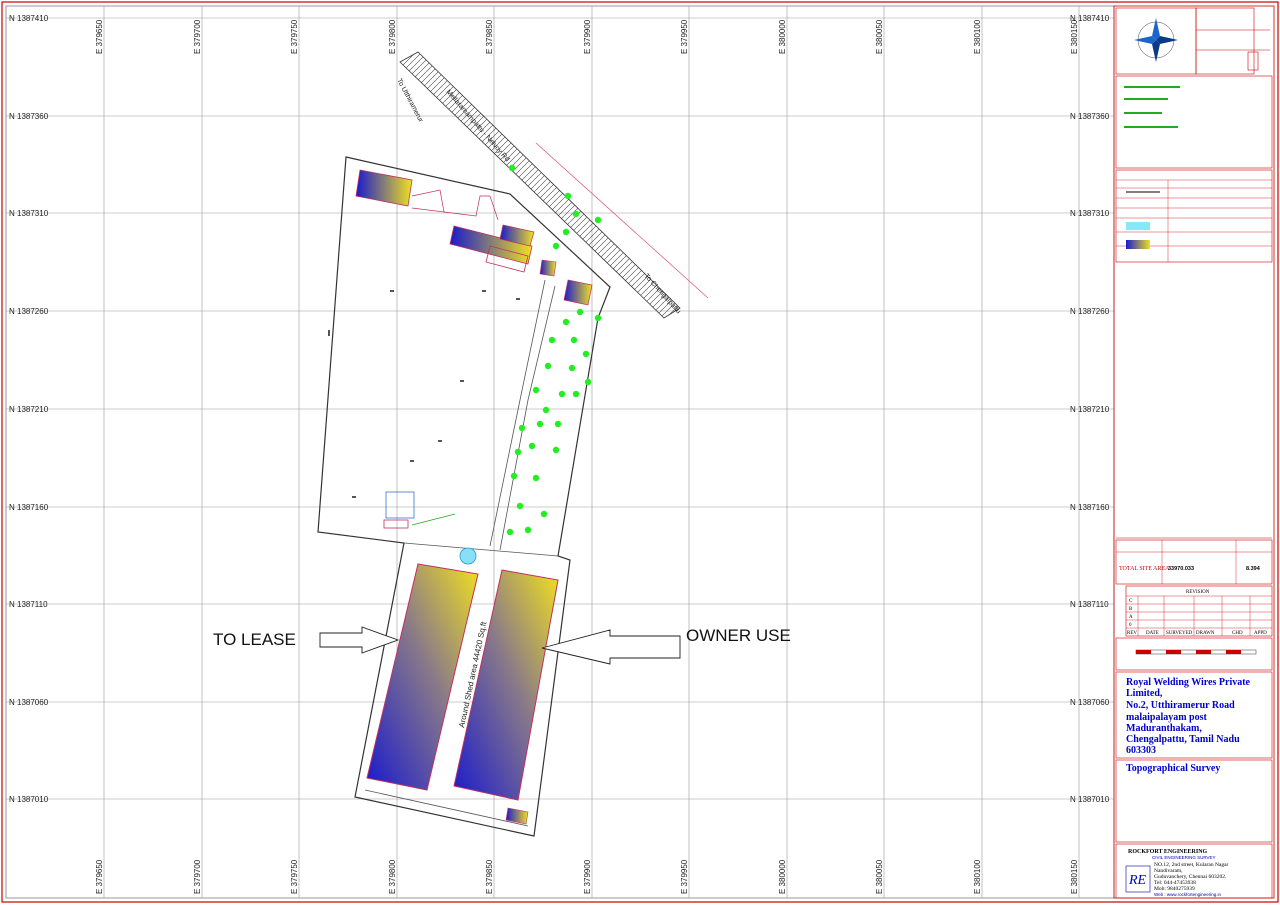 This screenshot has height=905, width=1280. Describe the element at coordinates (1179, 633) in the screenshot. I see `revision-header: SURVEYED` at that location.